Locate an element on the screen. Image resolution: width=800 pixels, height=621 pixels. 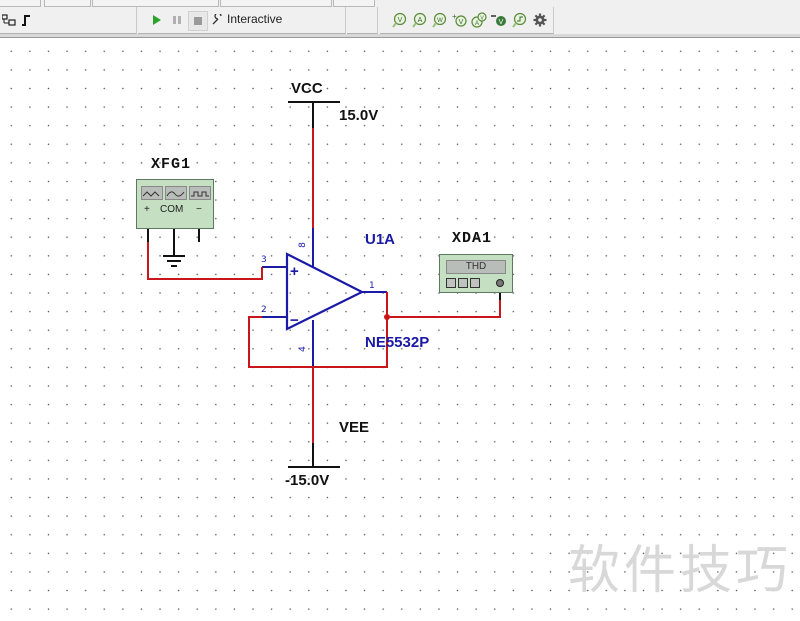
pin-number-3: 3 is located at coordinates (264, 260).